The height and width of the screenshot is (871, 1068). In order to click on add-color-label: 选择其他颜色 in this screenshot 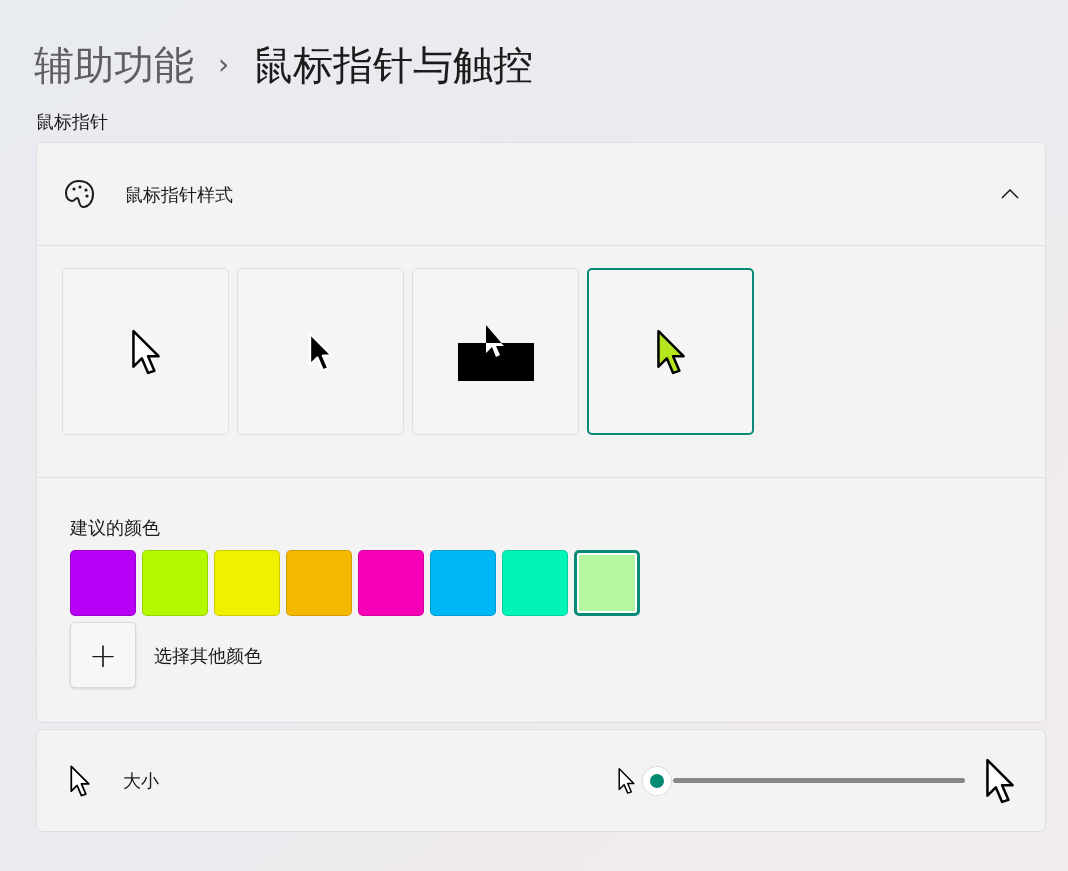, I will do `click(208, 655)`.